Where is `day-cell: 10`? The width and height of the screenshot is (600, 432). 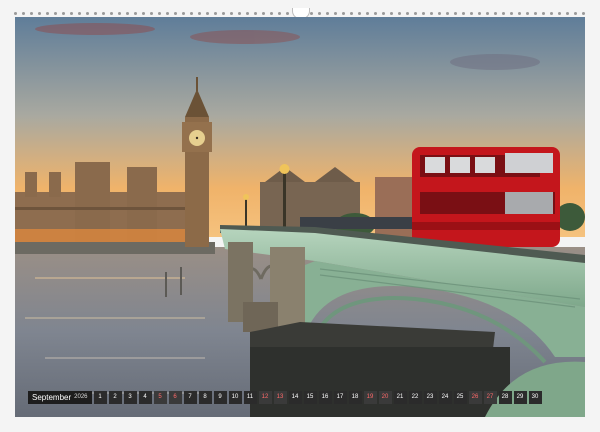
day-cell: 10 is located at coordinates (235, 397).